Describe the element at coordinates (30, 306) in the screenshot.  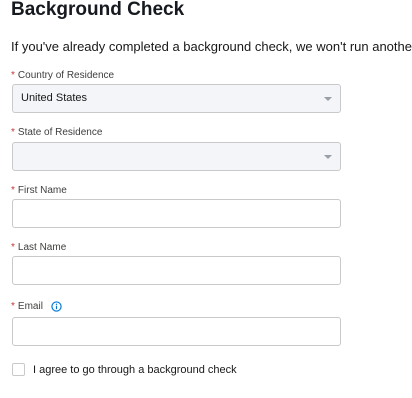
I see `email-label-text: Email` at that location.